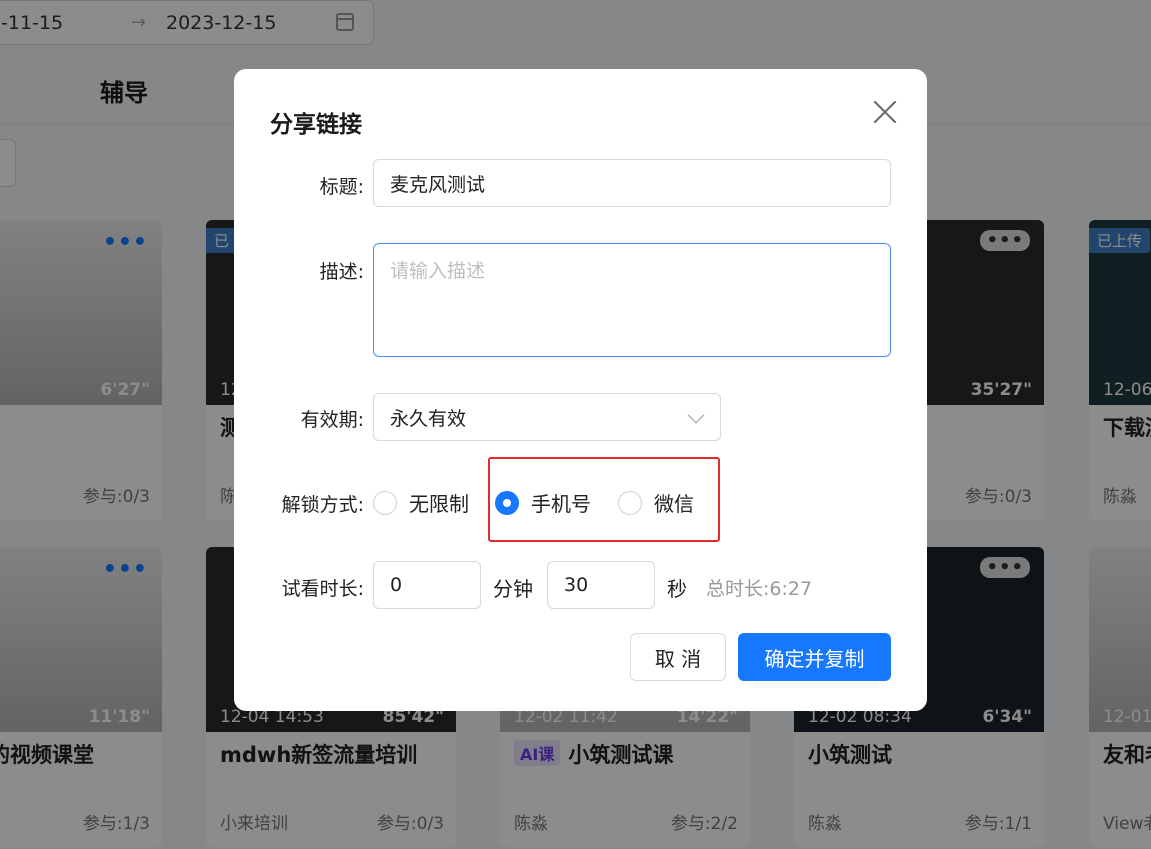  I want to click on confirm-copy-button: 确定并复制, so click(814, 657).